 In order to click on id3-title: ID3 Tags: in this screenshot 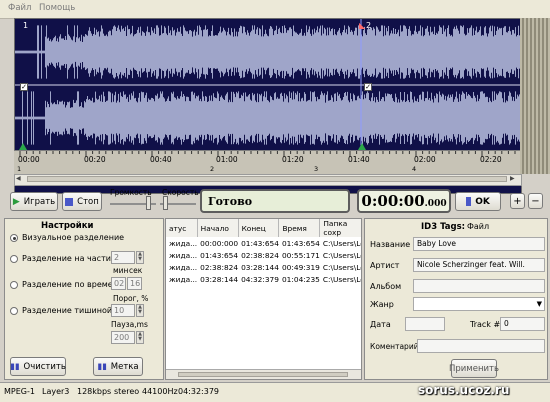, I will do `click(443, 227)`.